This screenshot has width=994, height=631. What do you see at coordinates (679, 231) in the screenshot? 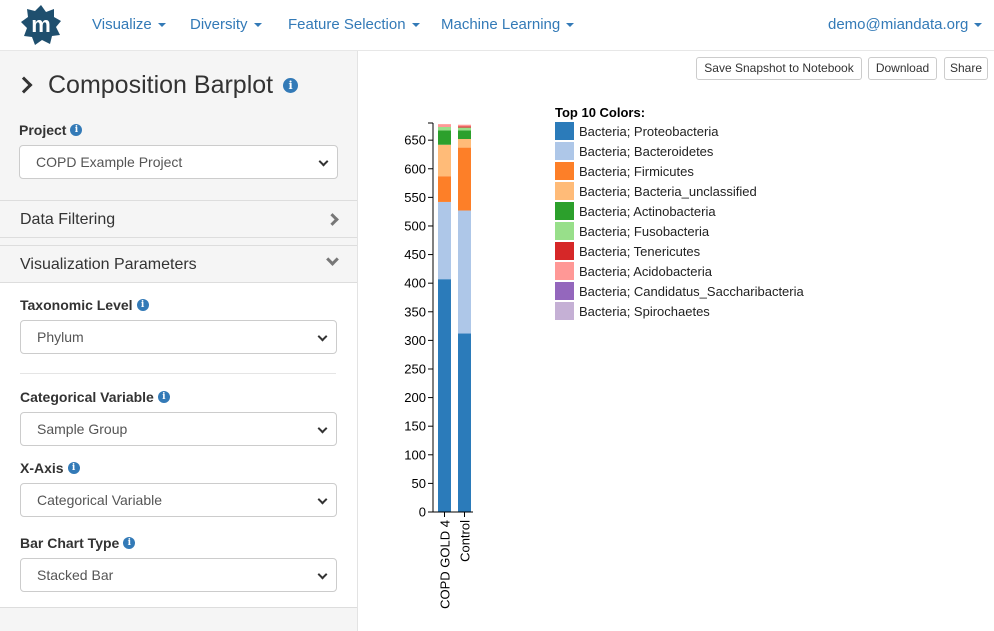
I see `legend-item: Bacteria; Fusobacteria` at bounding box center [679, 231].